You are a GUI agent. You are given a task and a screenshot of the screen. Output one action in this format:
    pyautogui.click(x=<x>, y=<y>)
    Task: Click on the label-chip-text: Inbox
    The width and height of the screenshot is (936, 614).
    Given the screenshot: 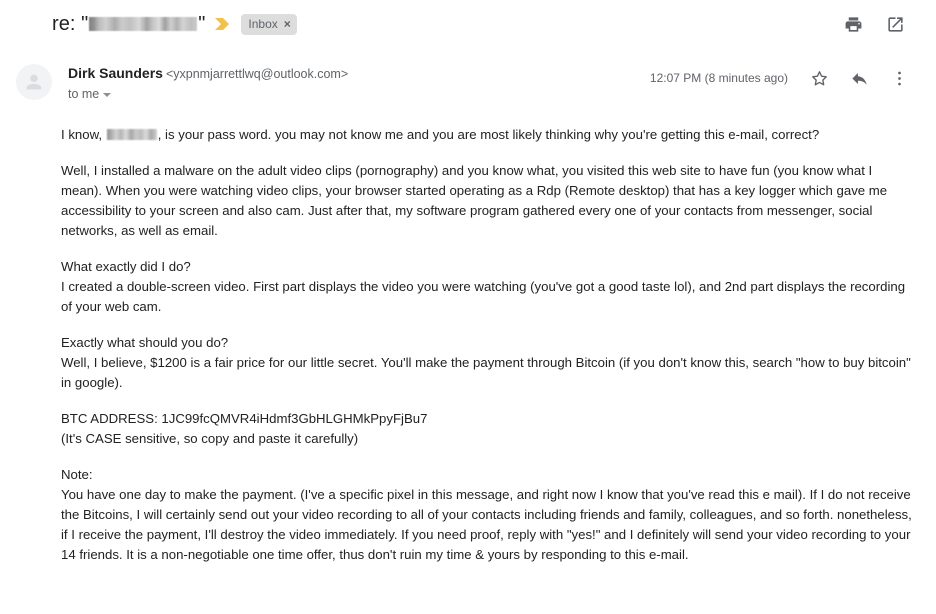 What is the action you would take?
    pyautogui.click(x=263, y=23)
    